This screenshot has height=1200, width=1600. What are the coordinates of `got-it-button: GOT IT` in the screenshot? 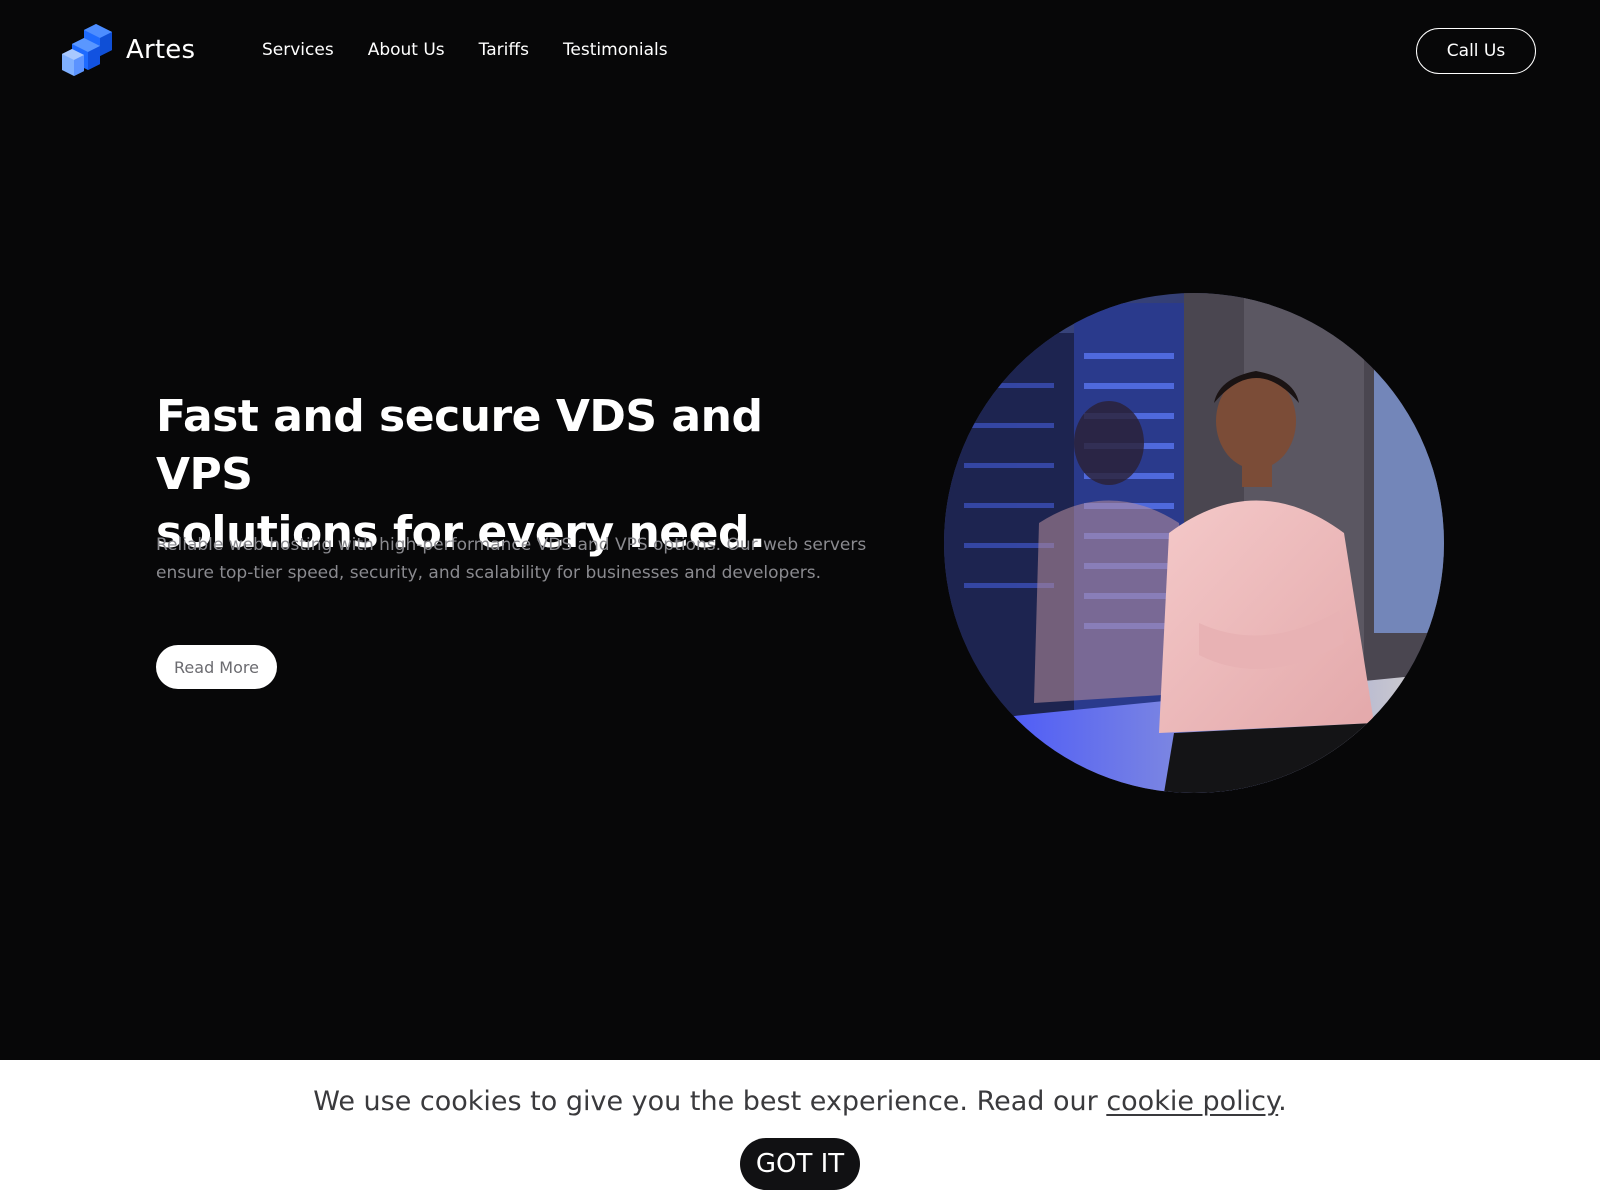 It's located at (800, 1164).